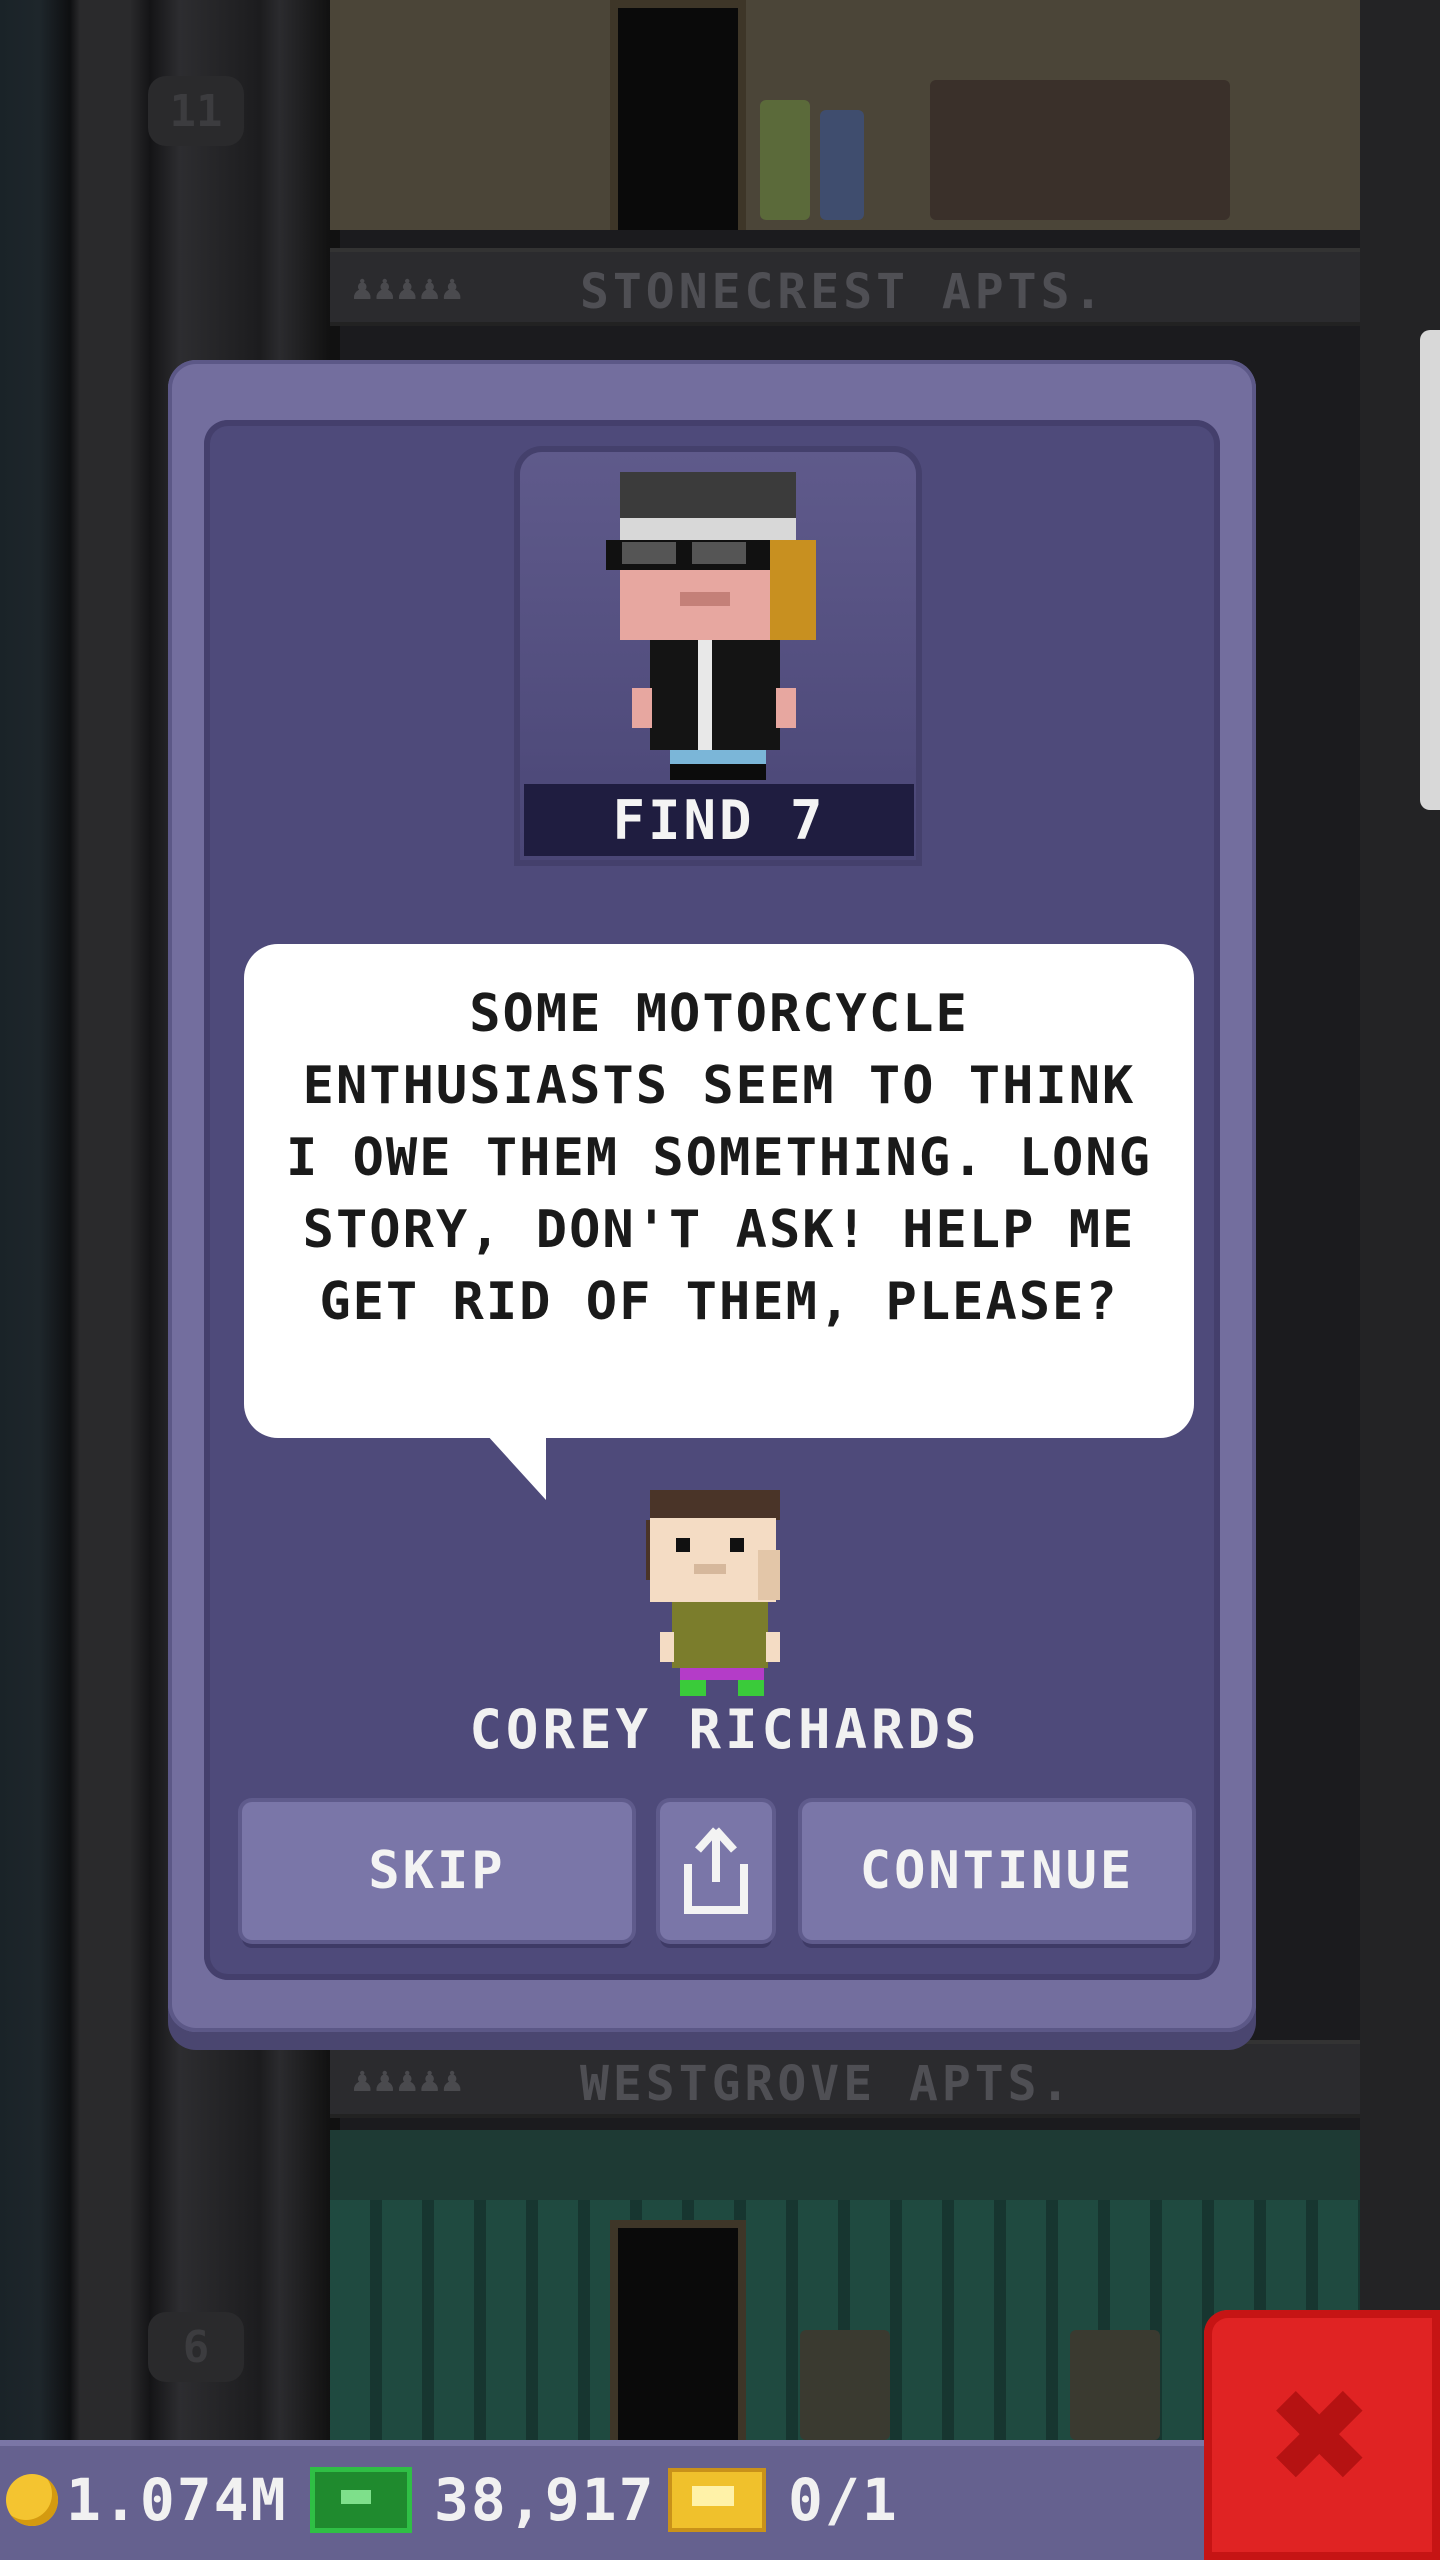 The width and height of the screenshot is (1440, 2560). What do you see at coordinates (717, 2500) in the screenshot?
I see `ticket-icon` at bounding box center [717, 2500].